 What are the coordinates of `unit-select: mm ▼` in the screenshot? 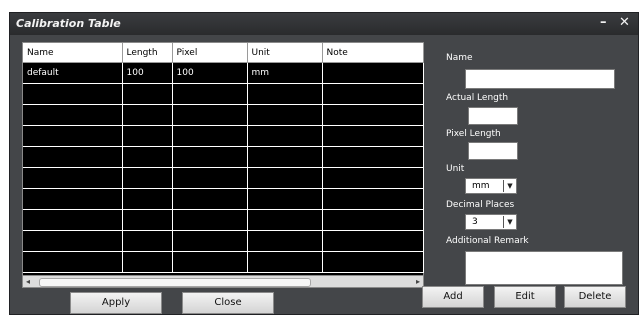 It's located at (491, 186).